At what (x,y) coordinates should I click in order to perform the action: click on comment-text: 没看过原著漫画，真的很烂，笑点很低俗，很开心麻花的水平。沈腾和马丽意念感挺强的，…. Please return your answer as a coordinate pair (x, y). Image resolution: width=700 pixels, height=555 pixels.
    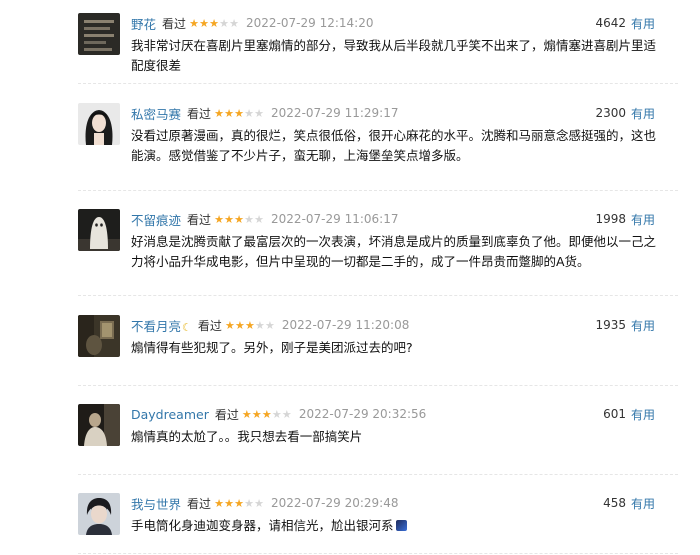
    Looking at the image, I should click on (394, 145).